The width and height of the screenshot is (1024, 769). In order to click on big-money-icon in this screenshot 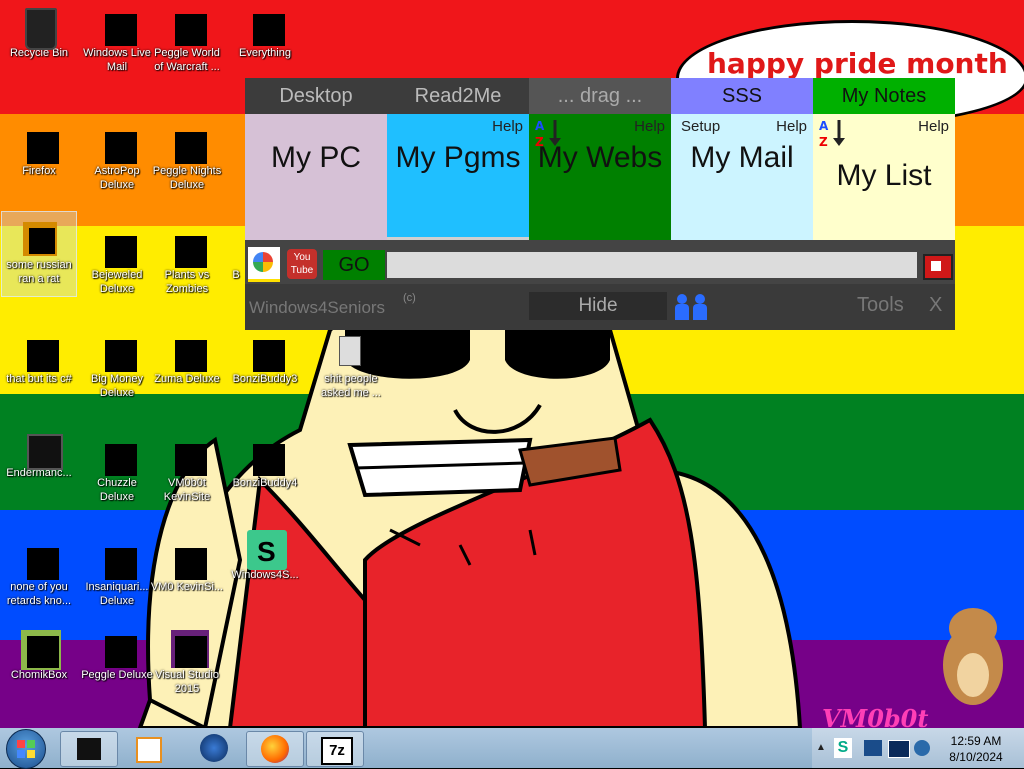, I will do `click(118, 353)`.